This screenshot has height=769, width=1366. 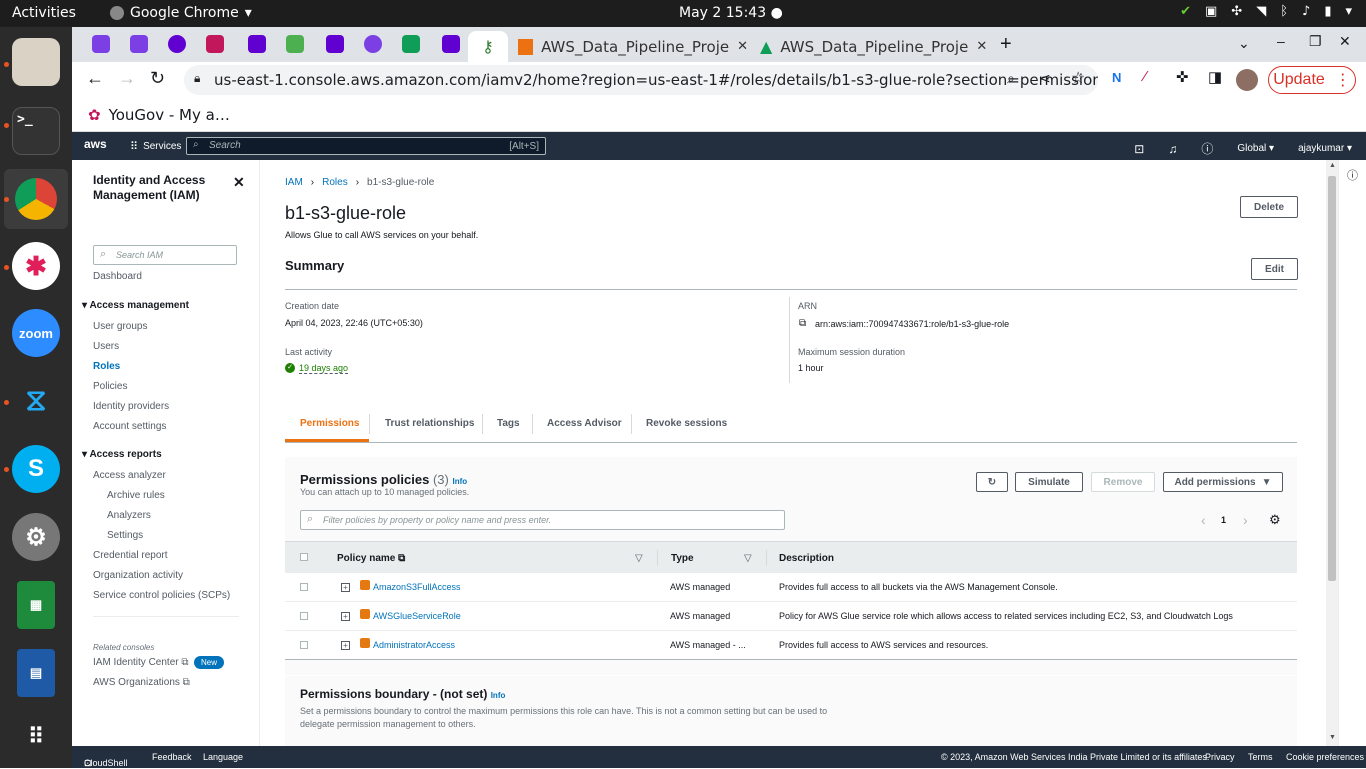 I want to click on update-button: Update ⋮, so click(x=1312, y=80).